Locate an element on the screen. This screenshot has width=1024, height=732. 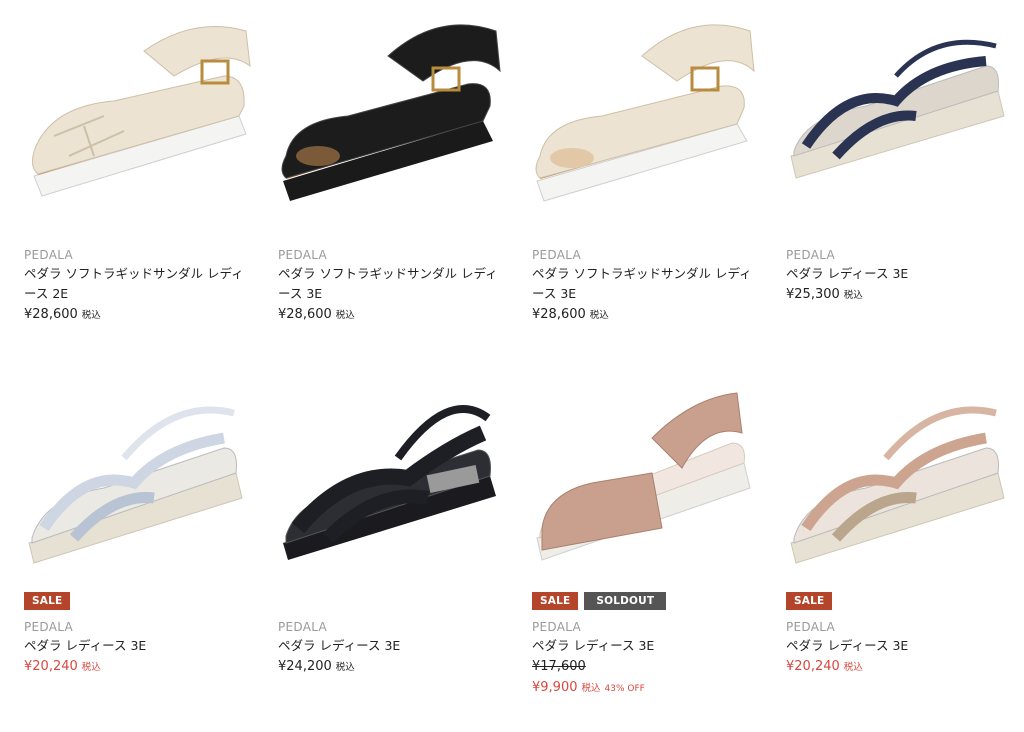
discount-label: 43% OFF is located at coordinates (624, 689).